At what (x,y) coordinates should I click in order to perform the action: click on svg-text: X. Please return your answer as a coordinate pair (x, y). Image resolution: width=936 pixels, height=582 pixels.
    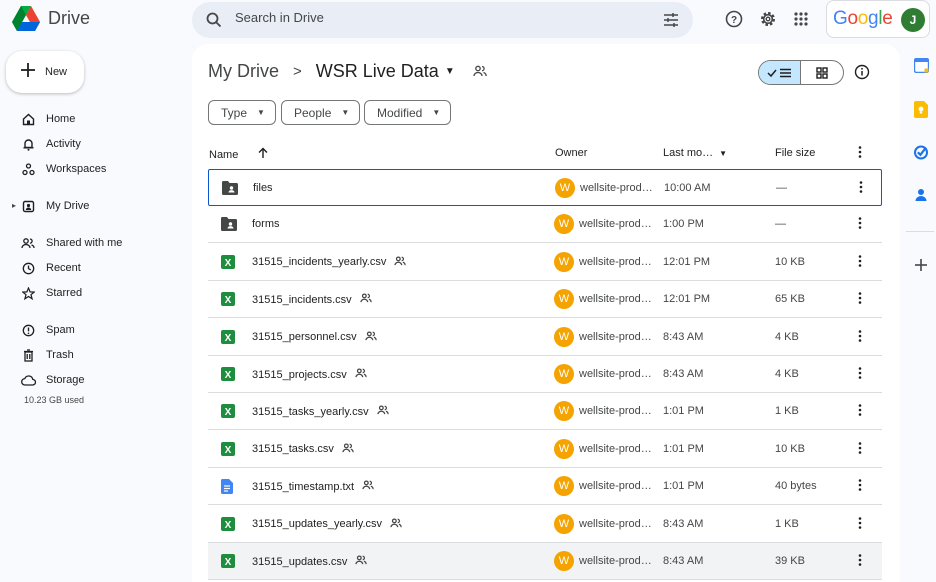
    Looking at the image, I should click on (228, 300).